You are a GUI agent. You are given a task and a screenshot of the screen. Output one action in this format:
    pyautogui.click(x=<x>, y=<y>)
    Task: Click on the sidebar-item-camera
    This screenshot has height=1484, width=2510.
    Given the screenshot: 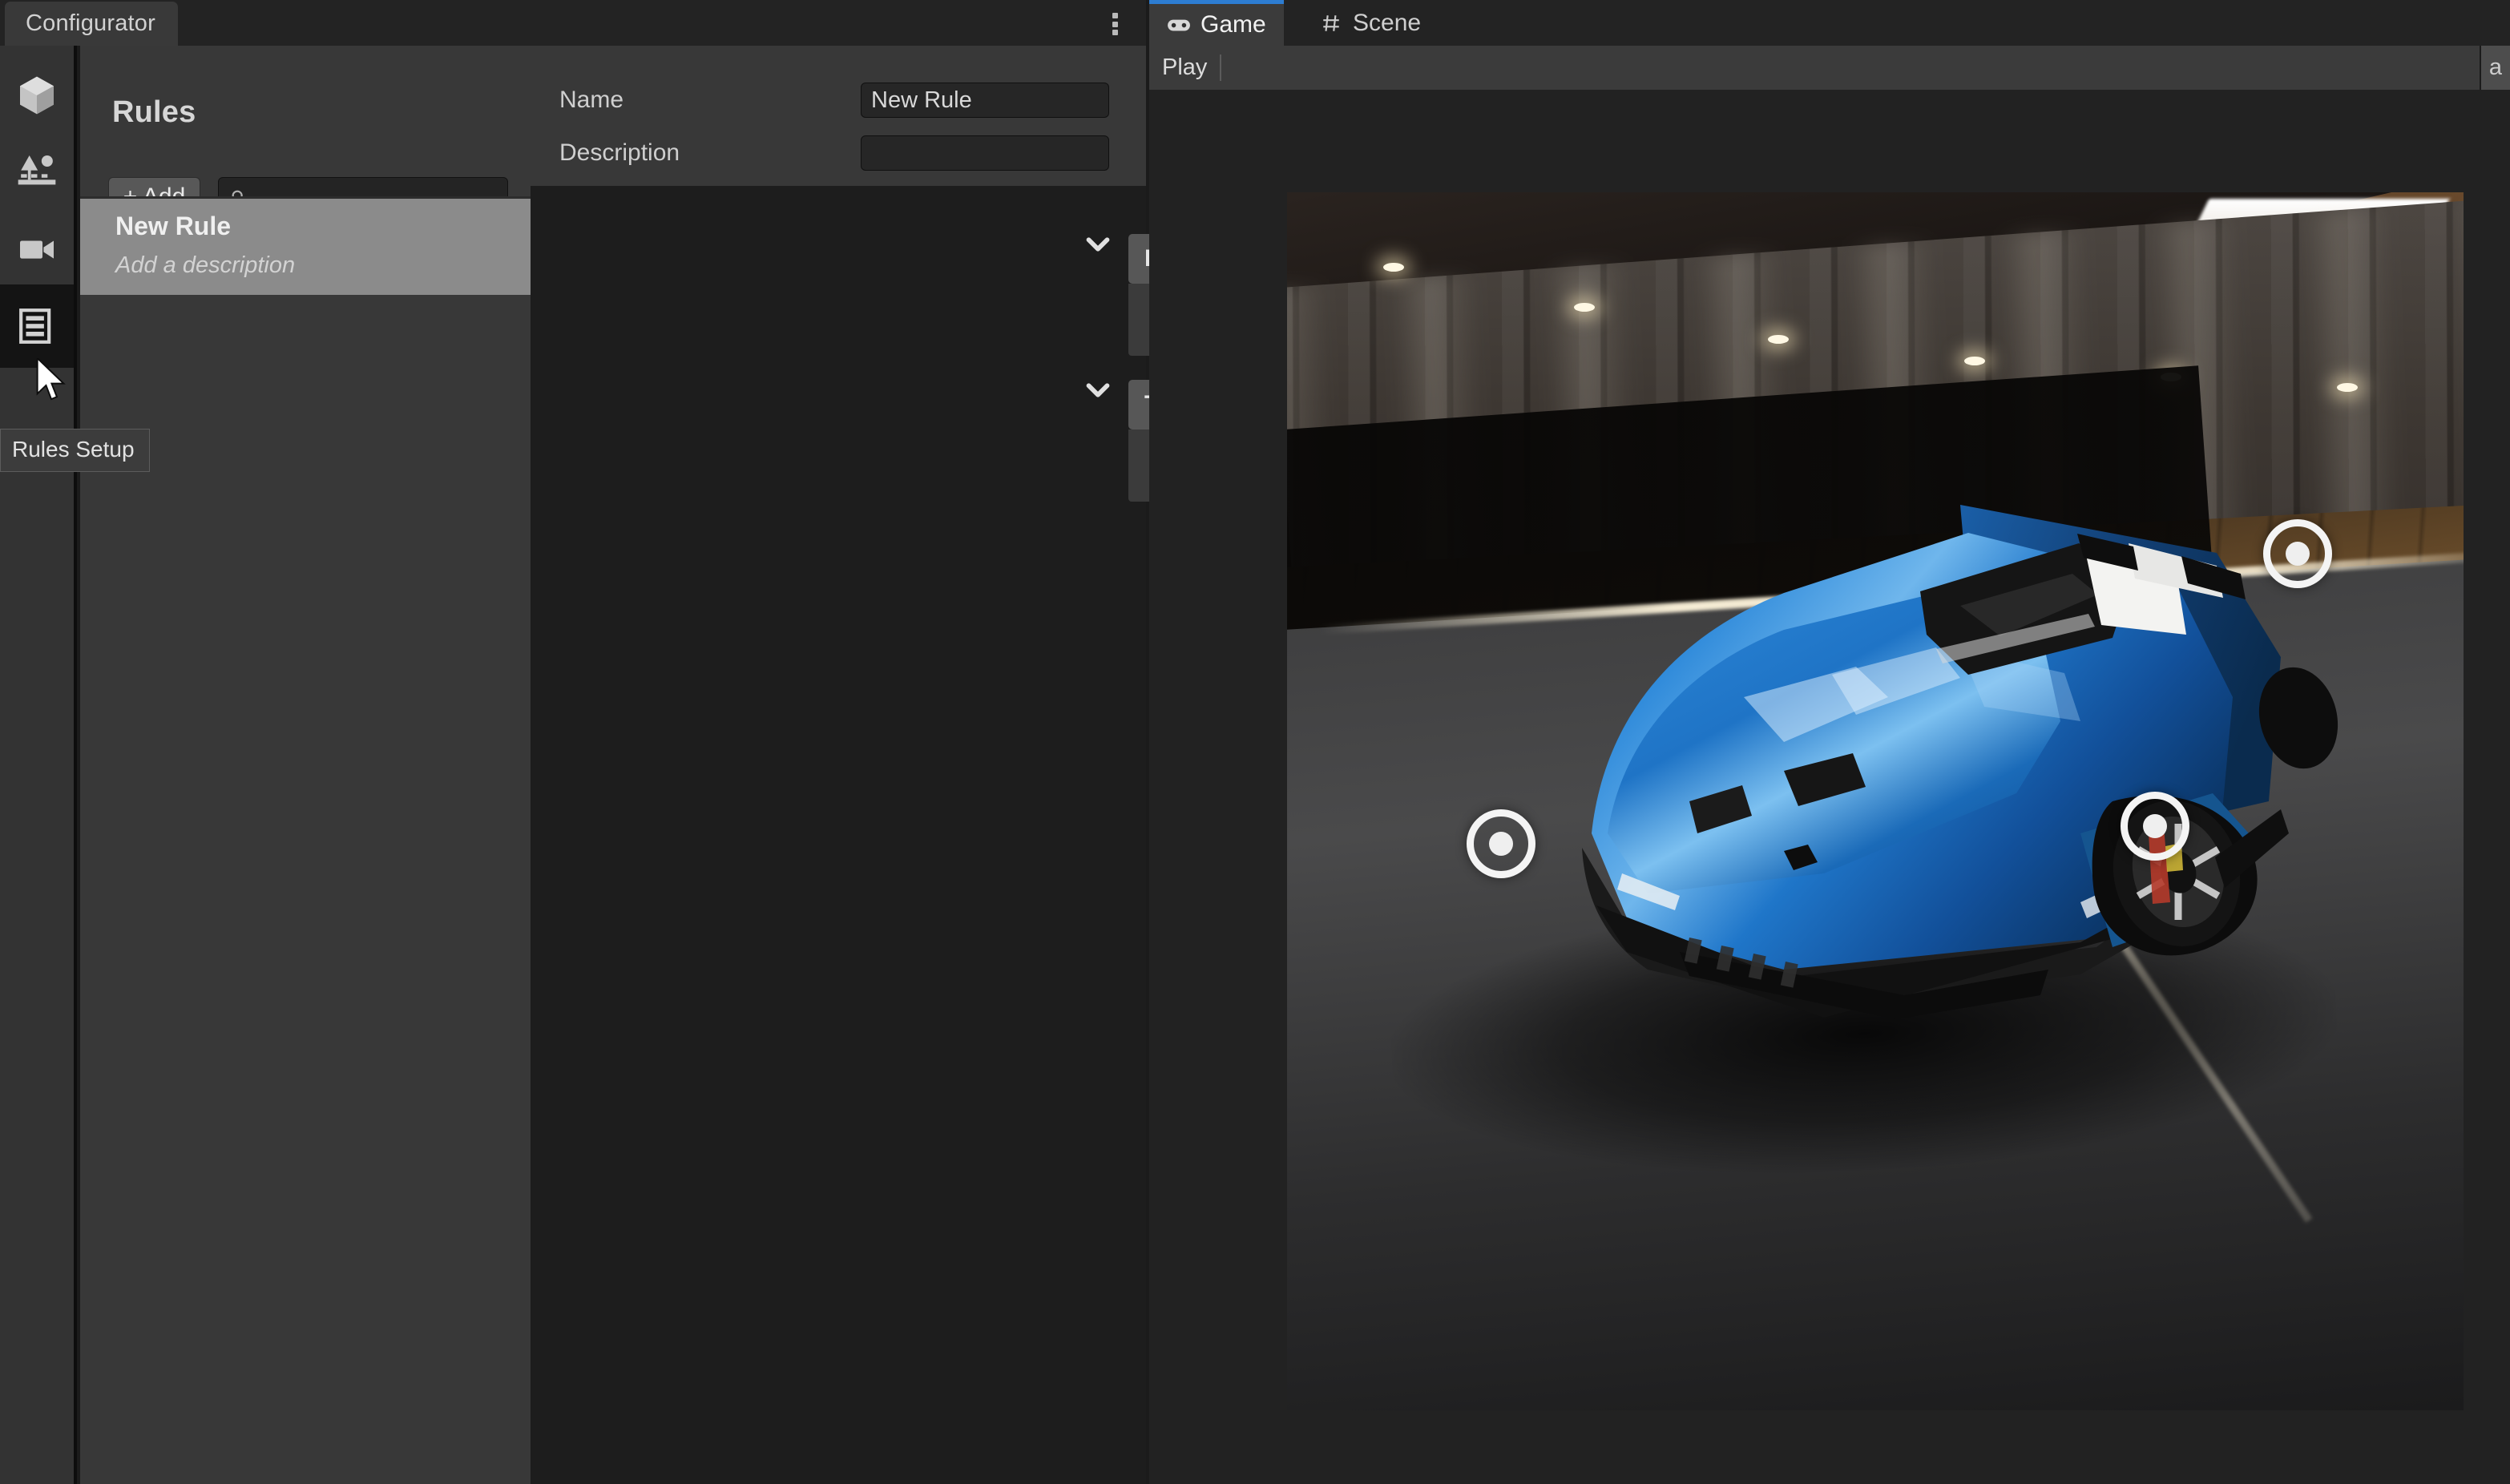 What is the action you would take?
    pyautogui.click(x=37, y=250)
    